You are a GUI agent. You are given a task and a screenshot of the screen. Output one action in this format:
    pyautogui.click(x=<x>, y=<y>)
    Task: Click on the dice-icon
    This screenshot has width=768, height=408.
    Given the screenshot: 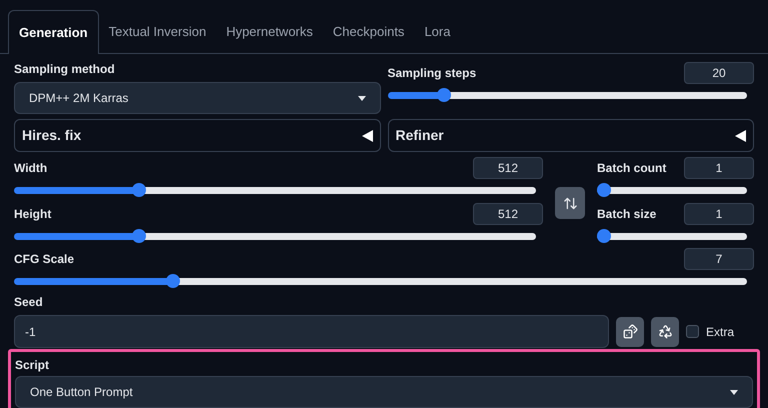 What is the action you would take?
    pyautogui.click(x=630, y=331)
    